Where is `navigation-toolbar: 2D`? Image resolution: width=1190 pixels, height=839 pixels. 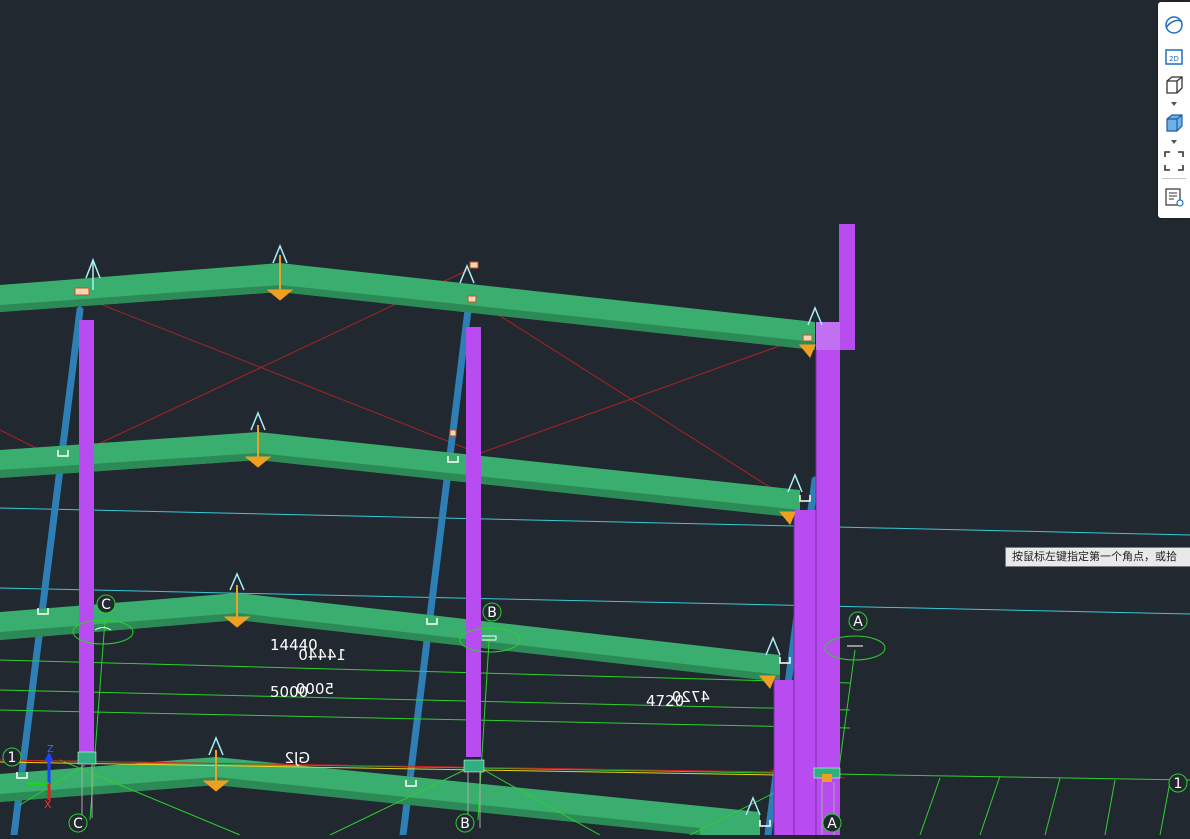 navigation-toolbar: 2D is located at coordinates (1174, 110).